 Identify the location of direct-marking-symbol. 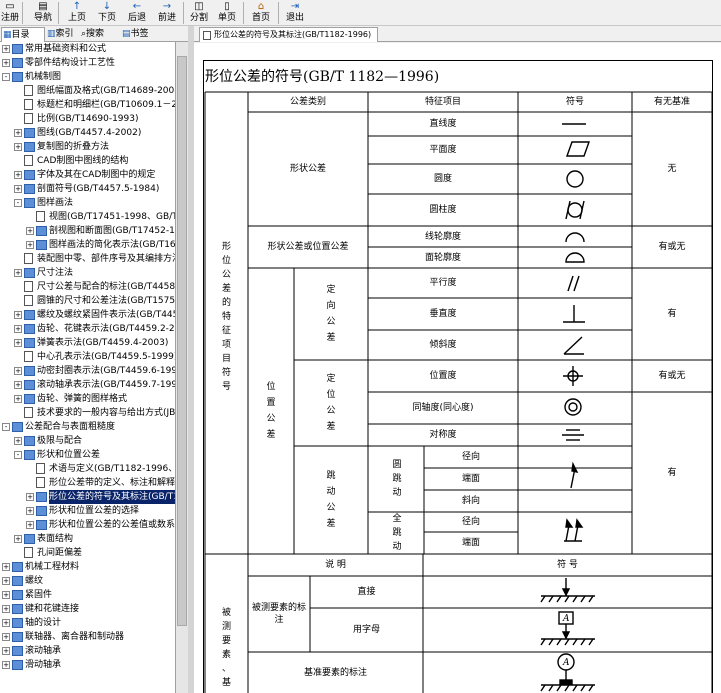
(567, 590).